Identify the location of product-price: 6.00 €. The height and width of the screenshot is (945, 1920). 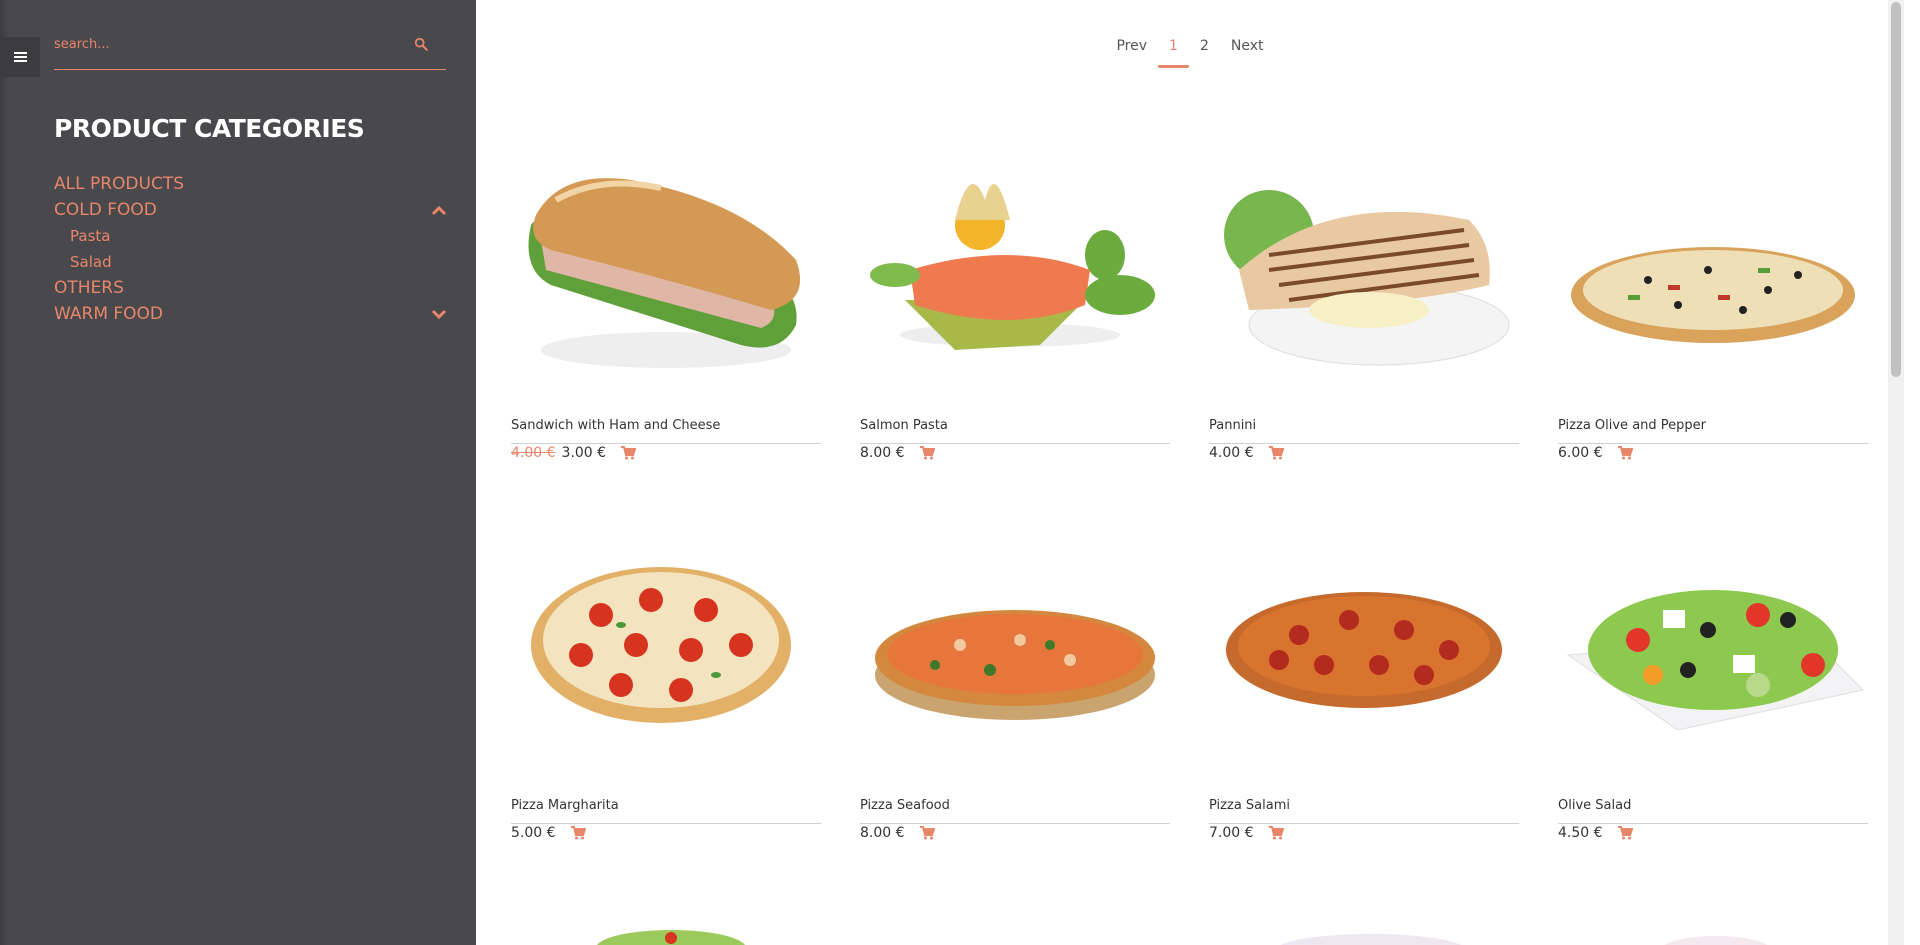
(1580, 453).